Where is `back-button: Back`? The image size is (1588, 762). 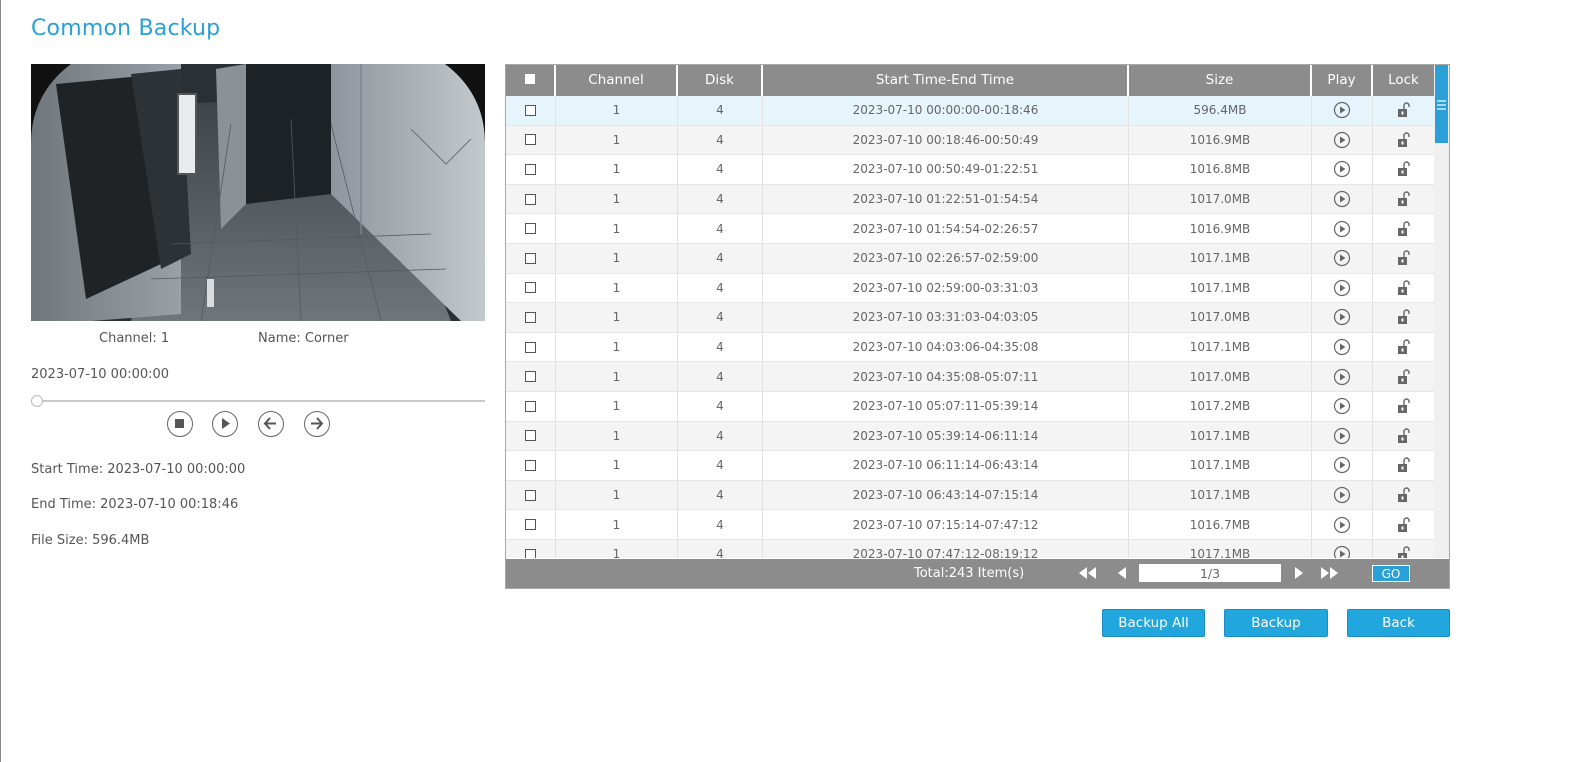 back-button: Back is located at coordinates (1398, 623).